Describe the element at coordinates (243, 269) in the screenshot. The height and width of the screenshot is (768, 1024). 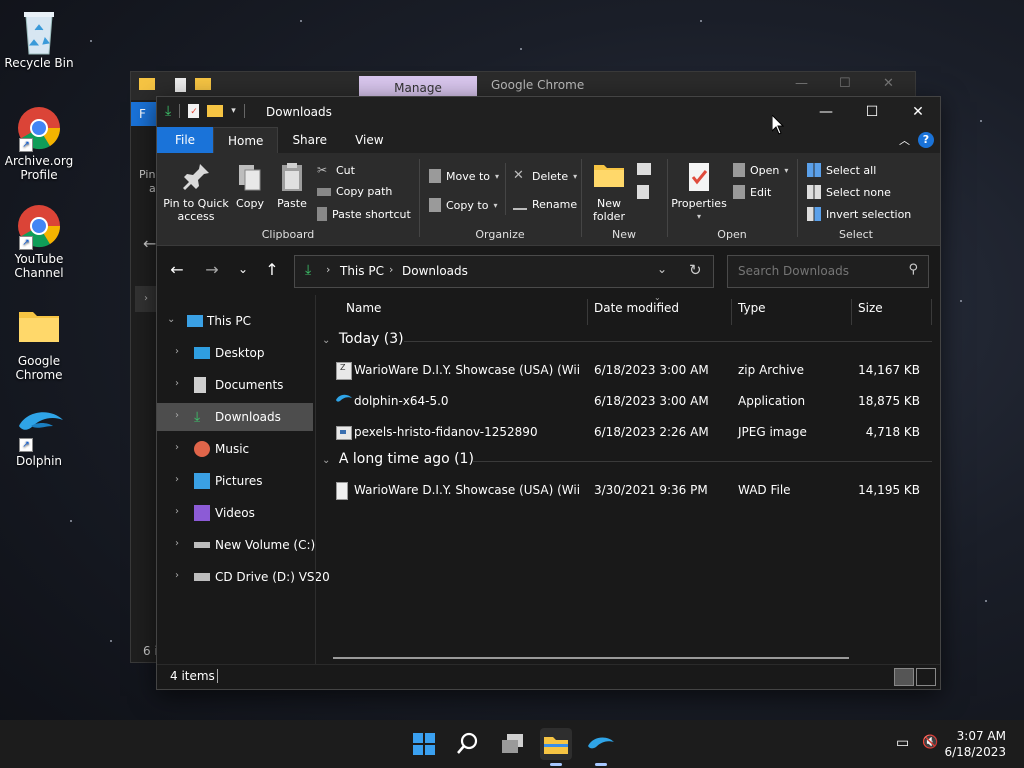
I see `recent-locations-chevron-icon: ⌄` at that location.